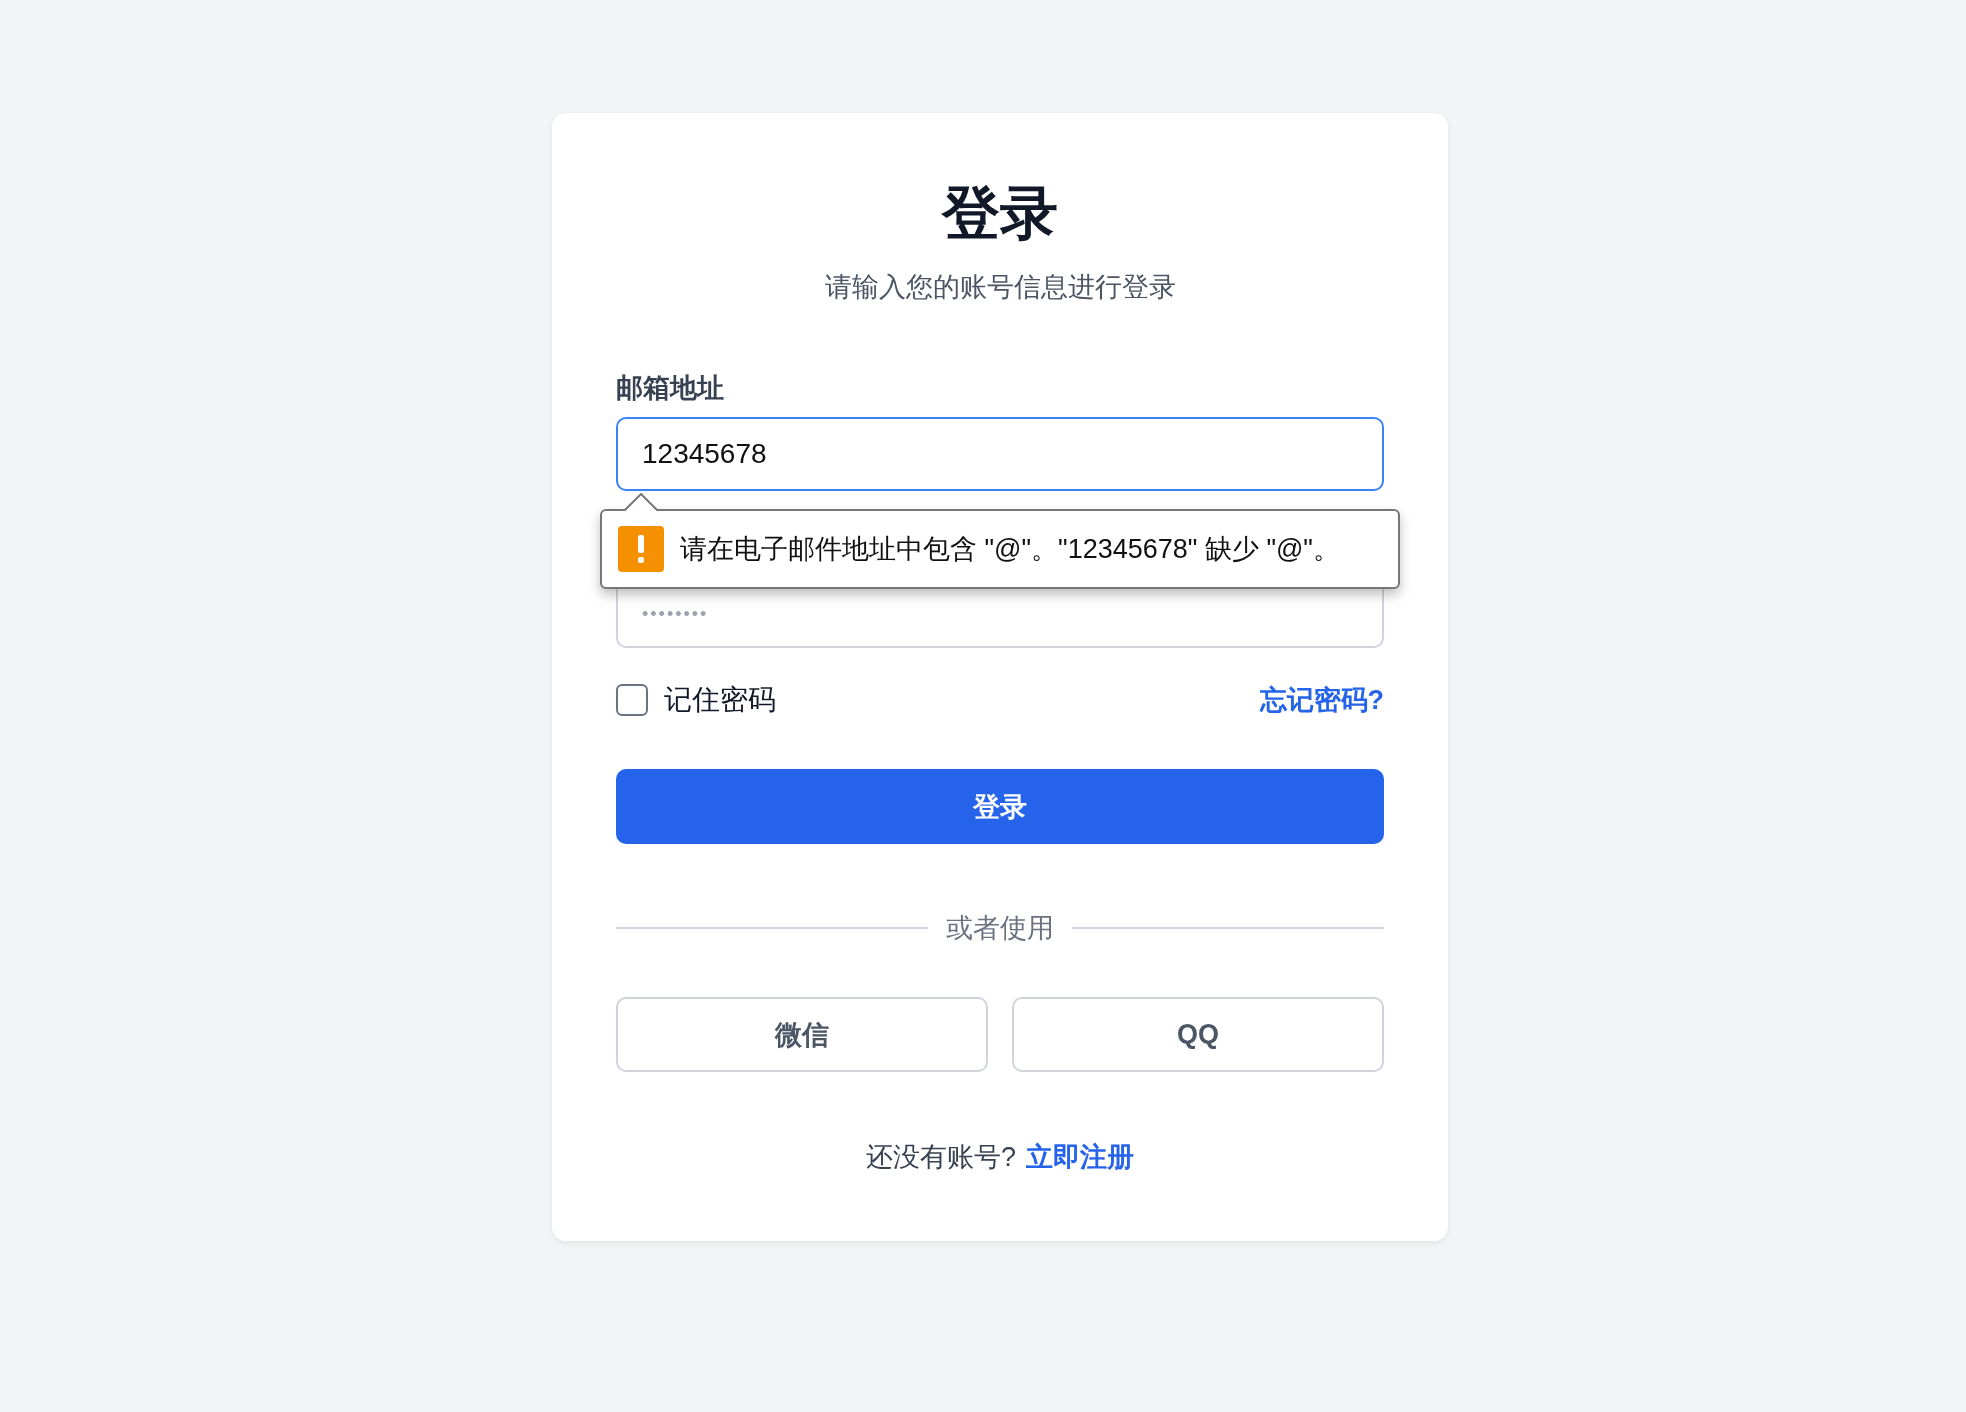  What do you see at coordinates (1198, 1034) in the screenshot?
I see `social-login-button: QQ` at bounding box center [1198, 1034].